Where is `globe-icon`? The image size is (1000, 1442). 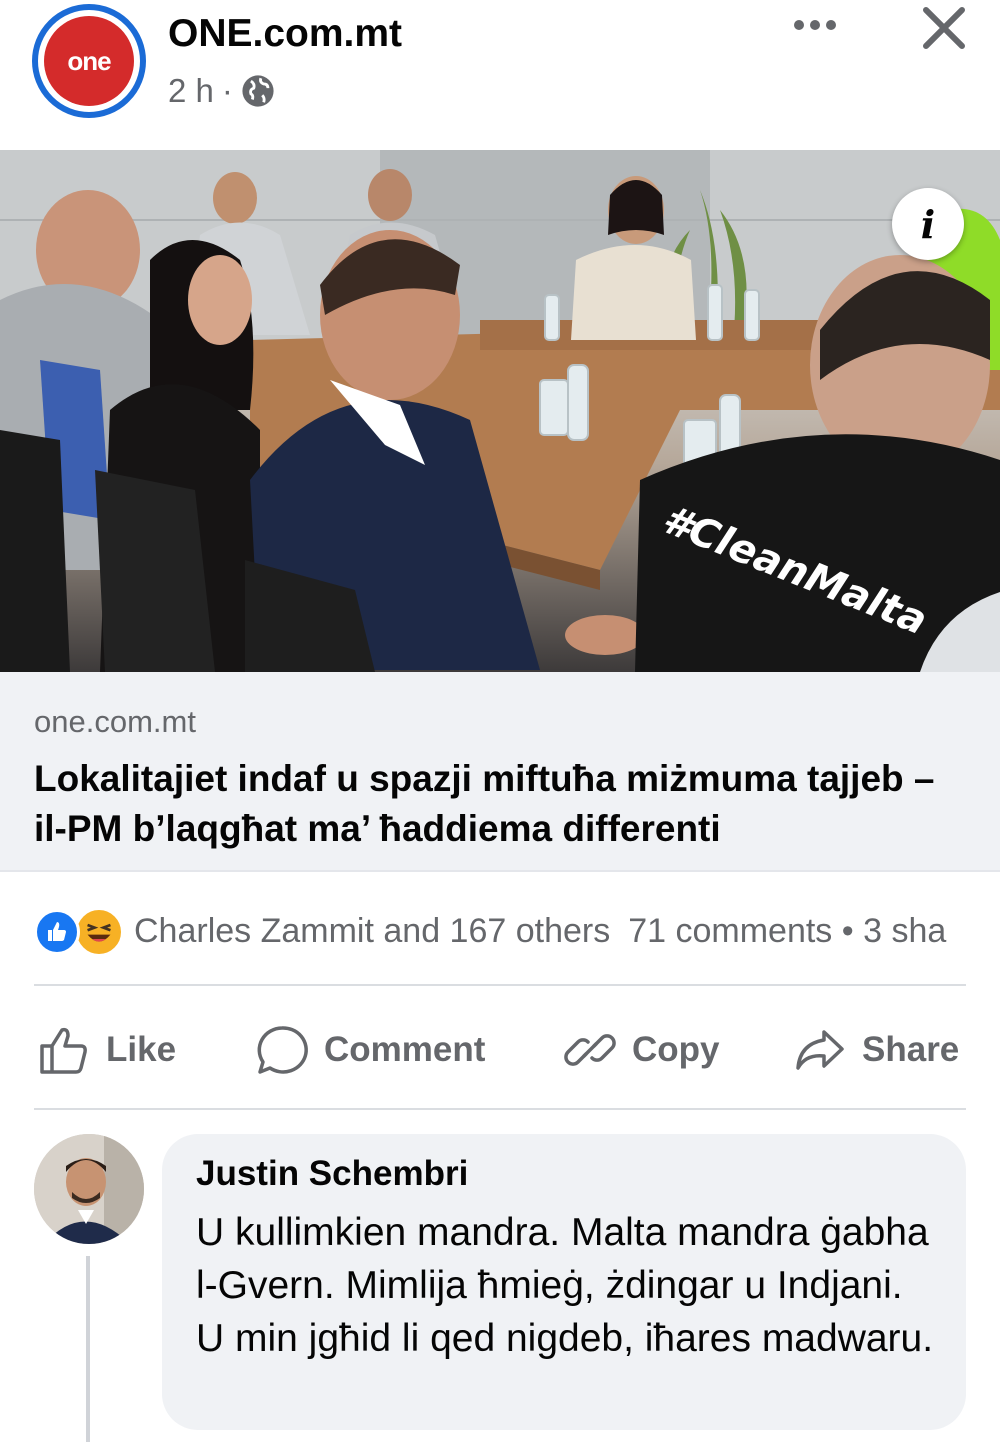 globe-icon is located at coordinates (258, 91).